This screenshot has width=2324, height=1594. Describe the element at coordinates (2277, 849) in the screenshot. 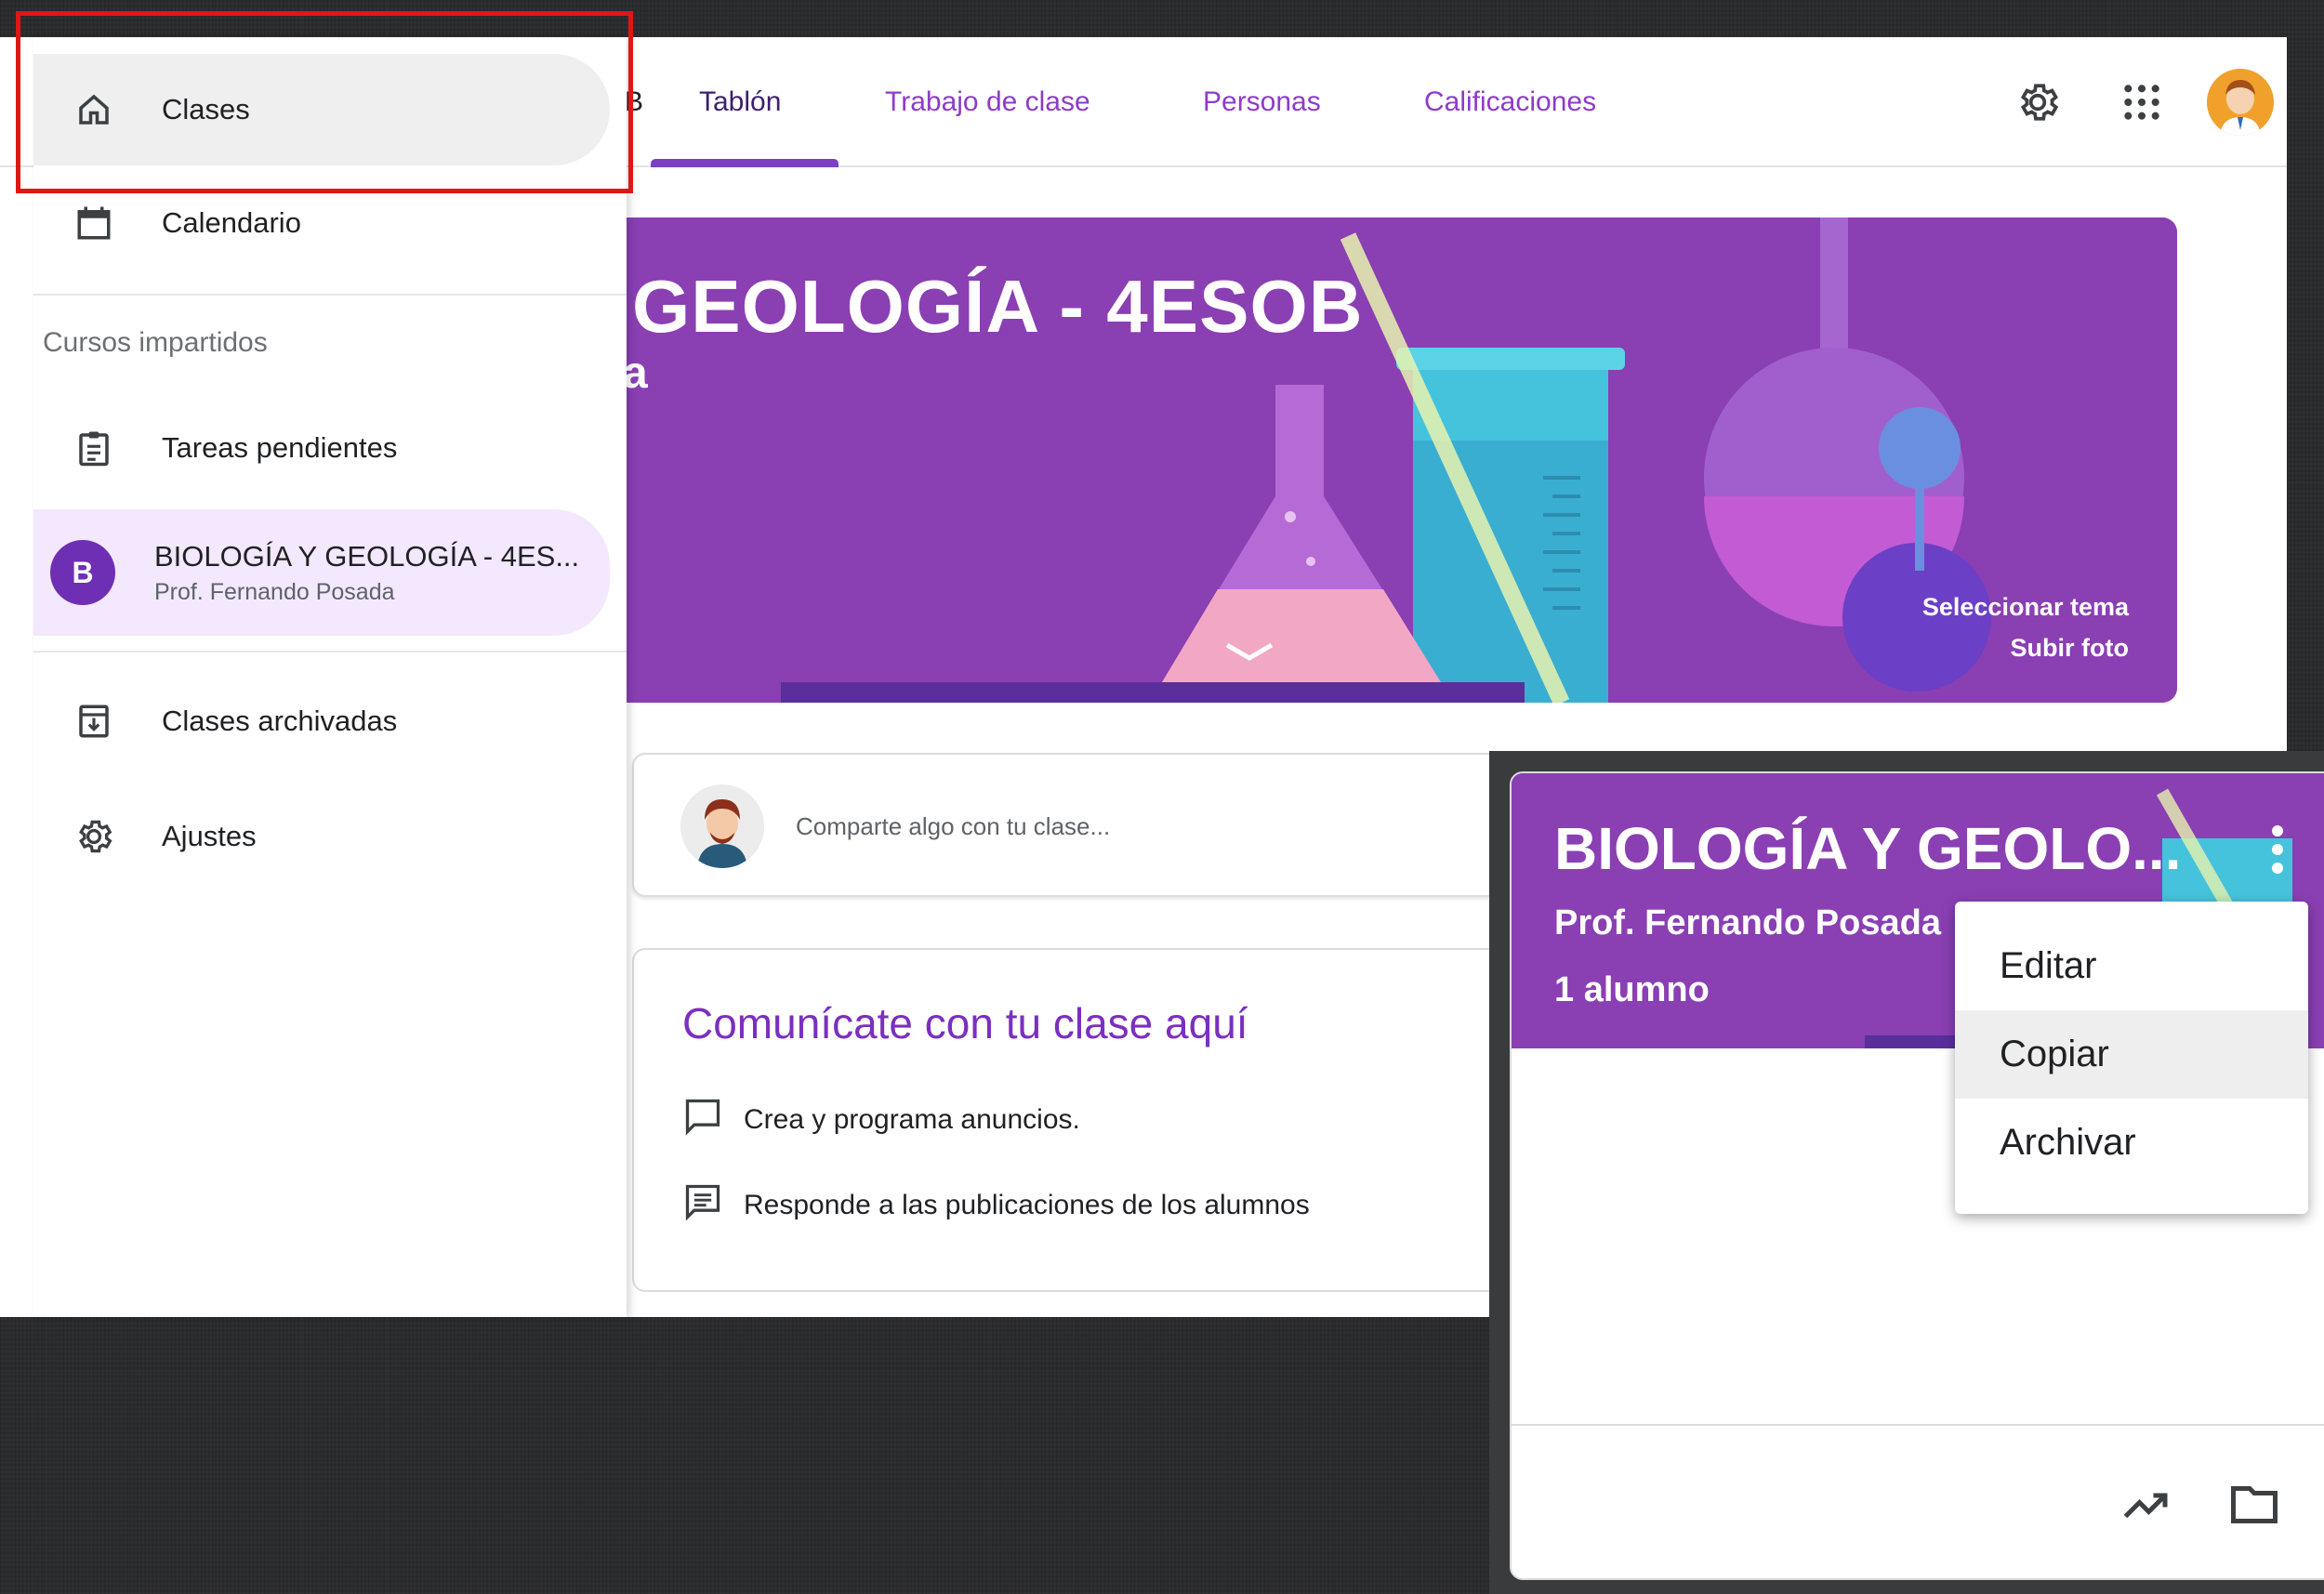

I see `more-options-icon` at that location.